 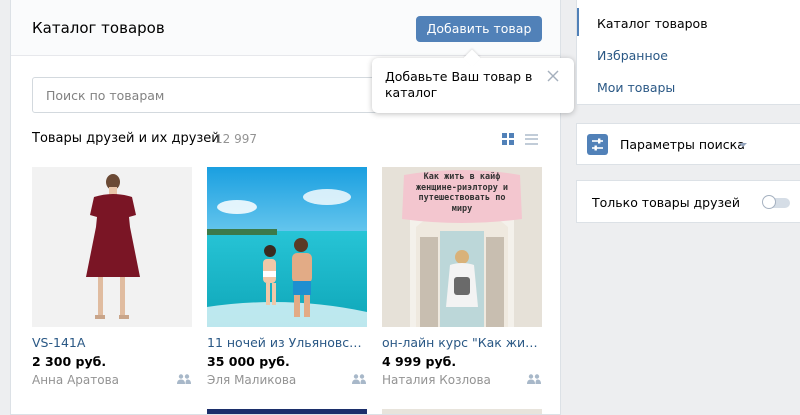 I want to click on product-seller: Анна Аратова, so click(x=75, y=380).